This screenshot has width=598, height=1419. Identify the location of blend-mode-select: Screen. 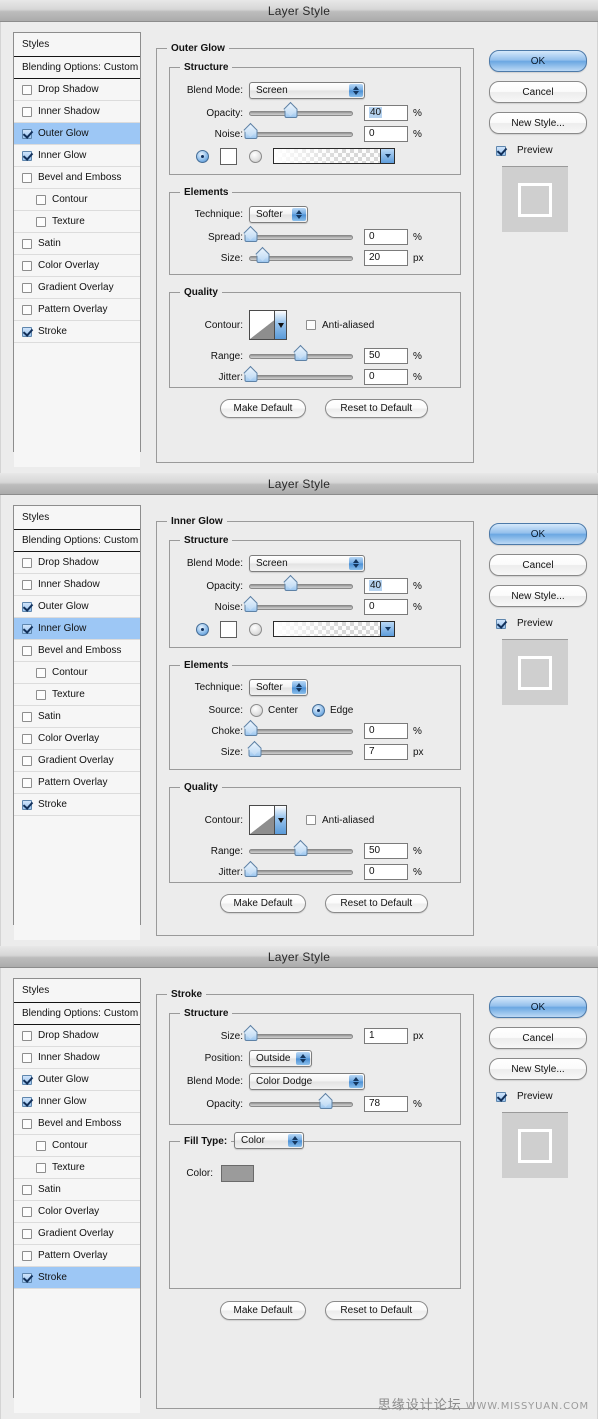
(307, 563).